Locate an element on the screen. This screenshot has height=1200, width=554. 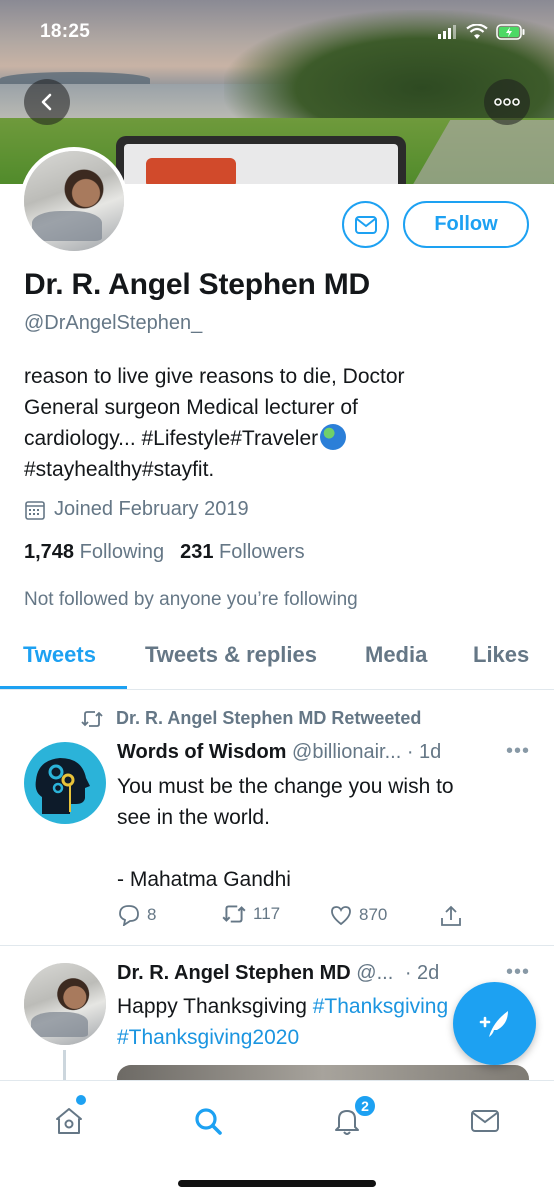
back-button is located at coordinates (47, 102).